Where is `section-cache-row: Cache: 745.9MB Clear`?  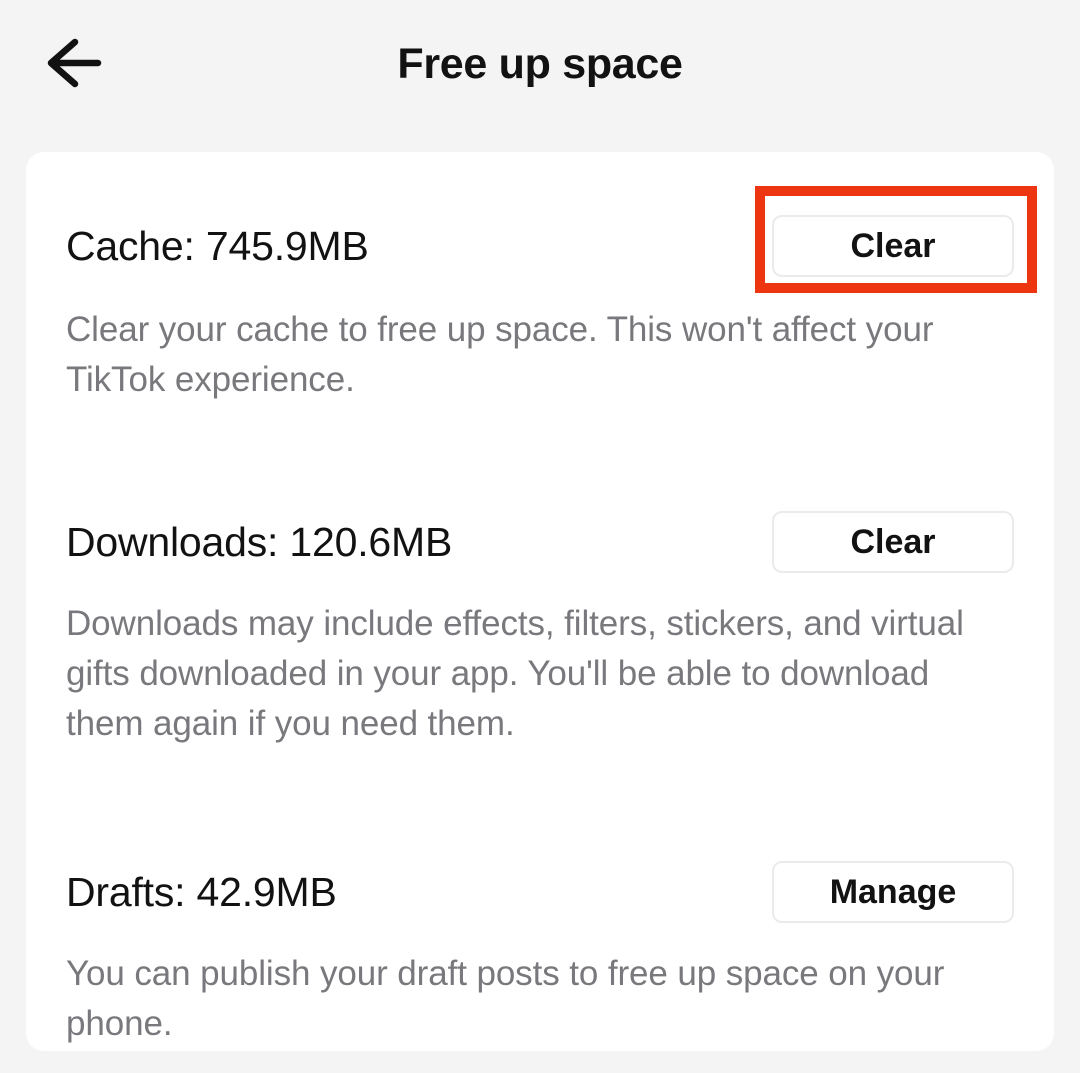 section-cache-row: Cache: 745.9MB Clear is located at coordinates (540, 246).